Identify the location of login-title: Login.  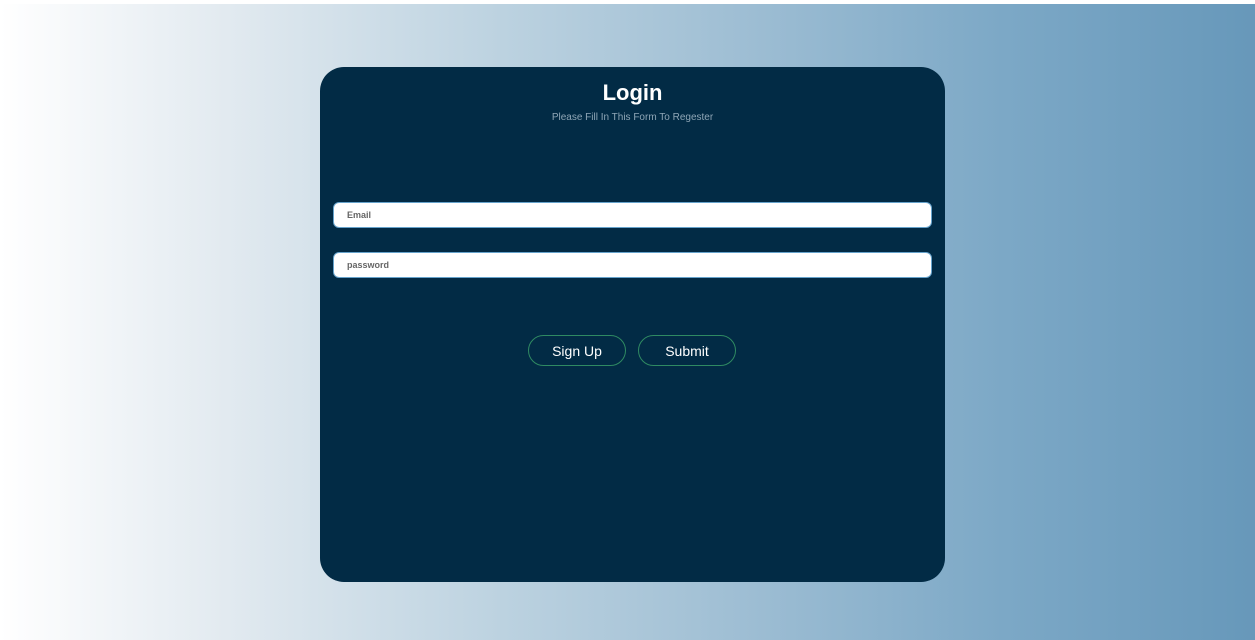
(632, 92).